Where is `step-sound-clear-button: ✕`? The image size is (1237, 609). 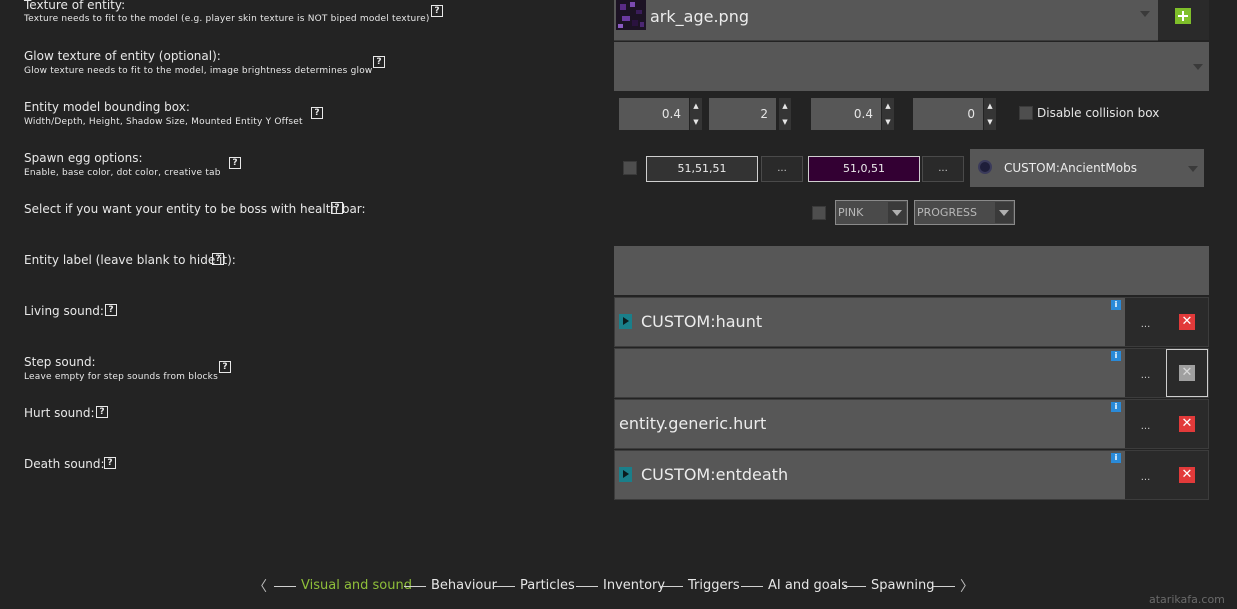
step-sound-clear-button: ✕ is located at coordinates (1187, 373).